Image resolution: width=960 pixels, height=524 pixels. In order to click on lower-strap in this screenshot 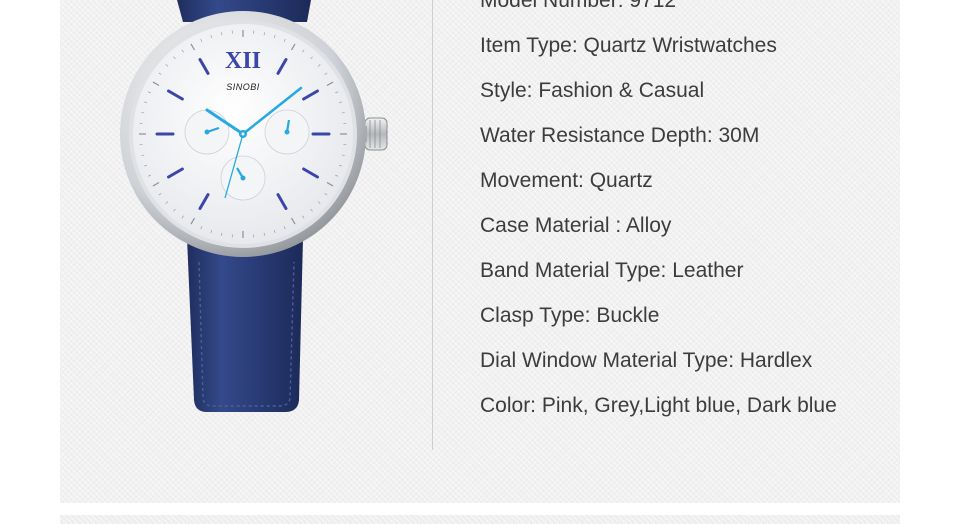, I will do `click(245, 325)`.